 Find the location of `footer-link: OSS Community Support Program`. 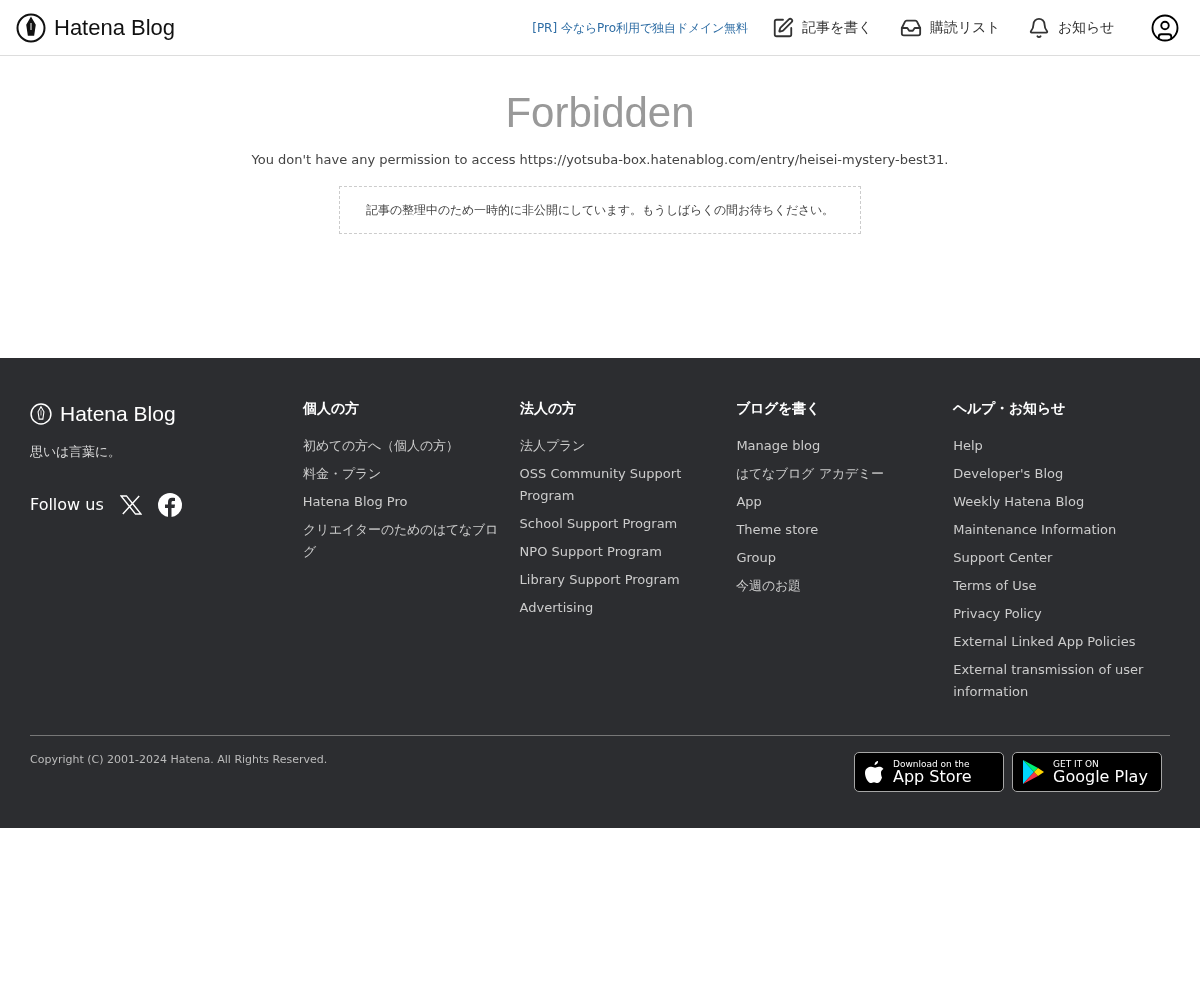

footer-link: OSS Community Support Program is located at coordinates (618, 485).